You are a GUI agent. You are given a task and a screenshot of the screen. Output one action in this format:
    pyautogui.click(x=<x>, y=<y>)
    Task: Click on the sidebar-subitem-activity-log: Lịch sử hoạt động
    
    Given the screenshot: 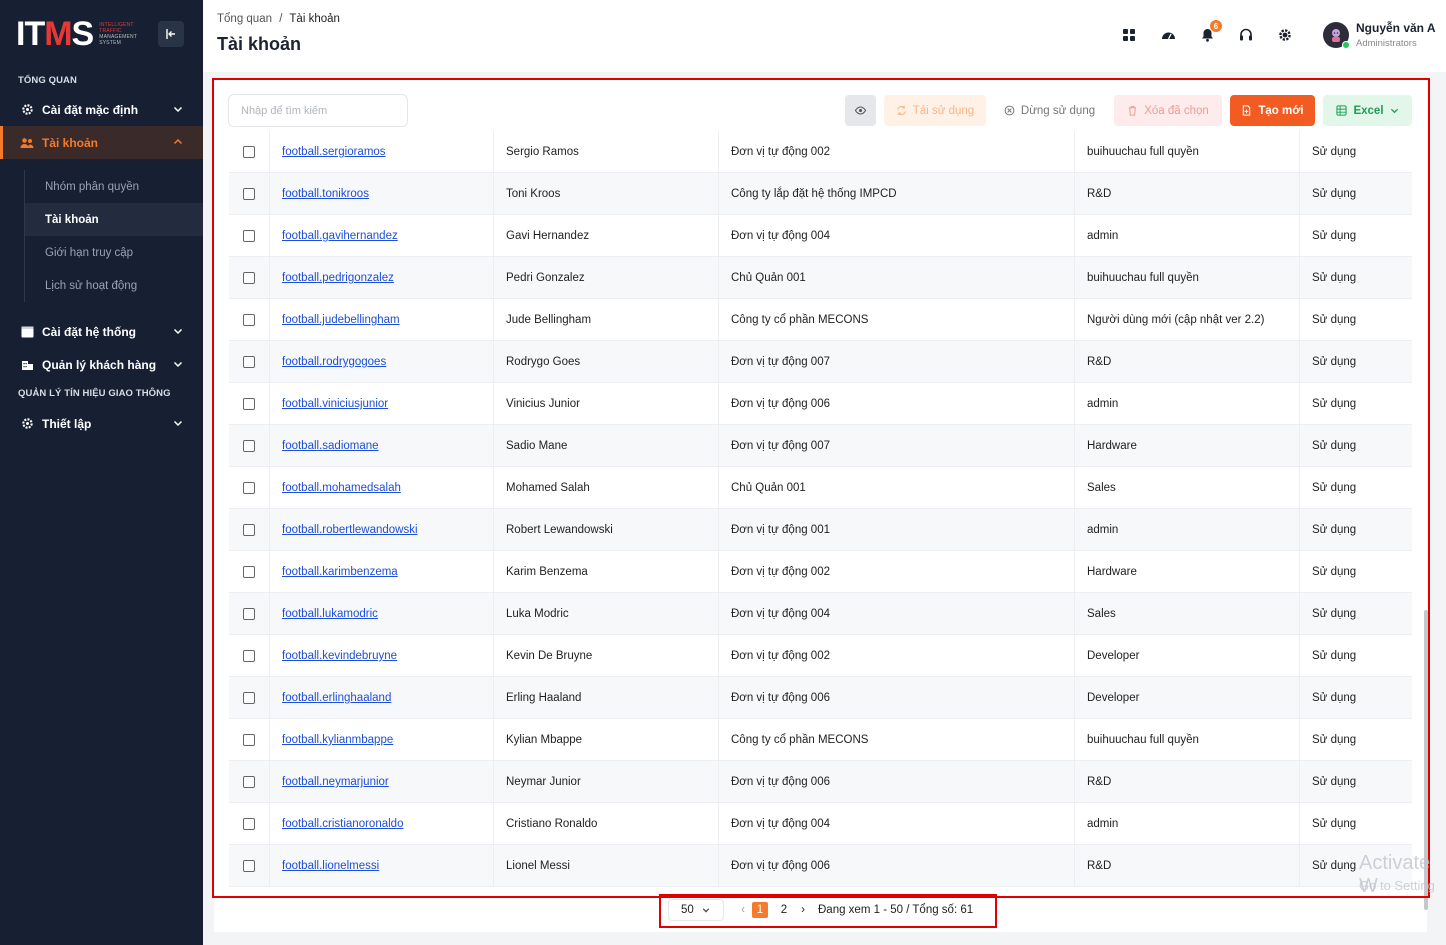 What is the action you would take?
    pyautogui.click(x=113, y=285)
    